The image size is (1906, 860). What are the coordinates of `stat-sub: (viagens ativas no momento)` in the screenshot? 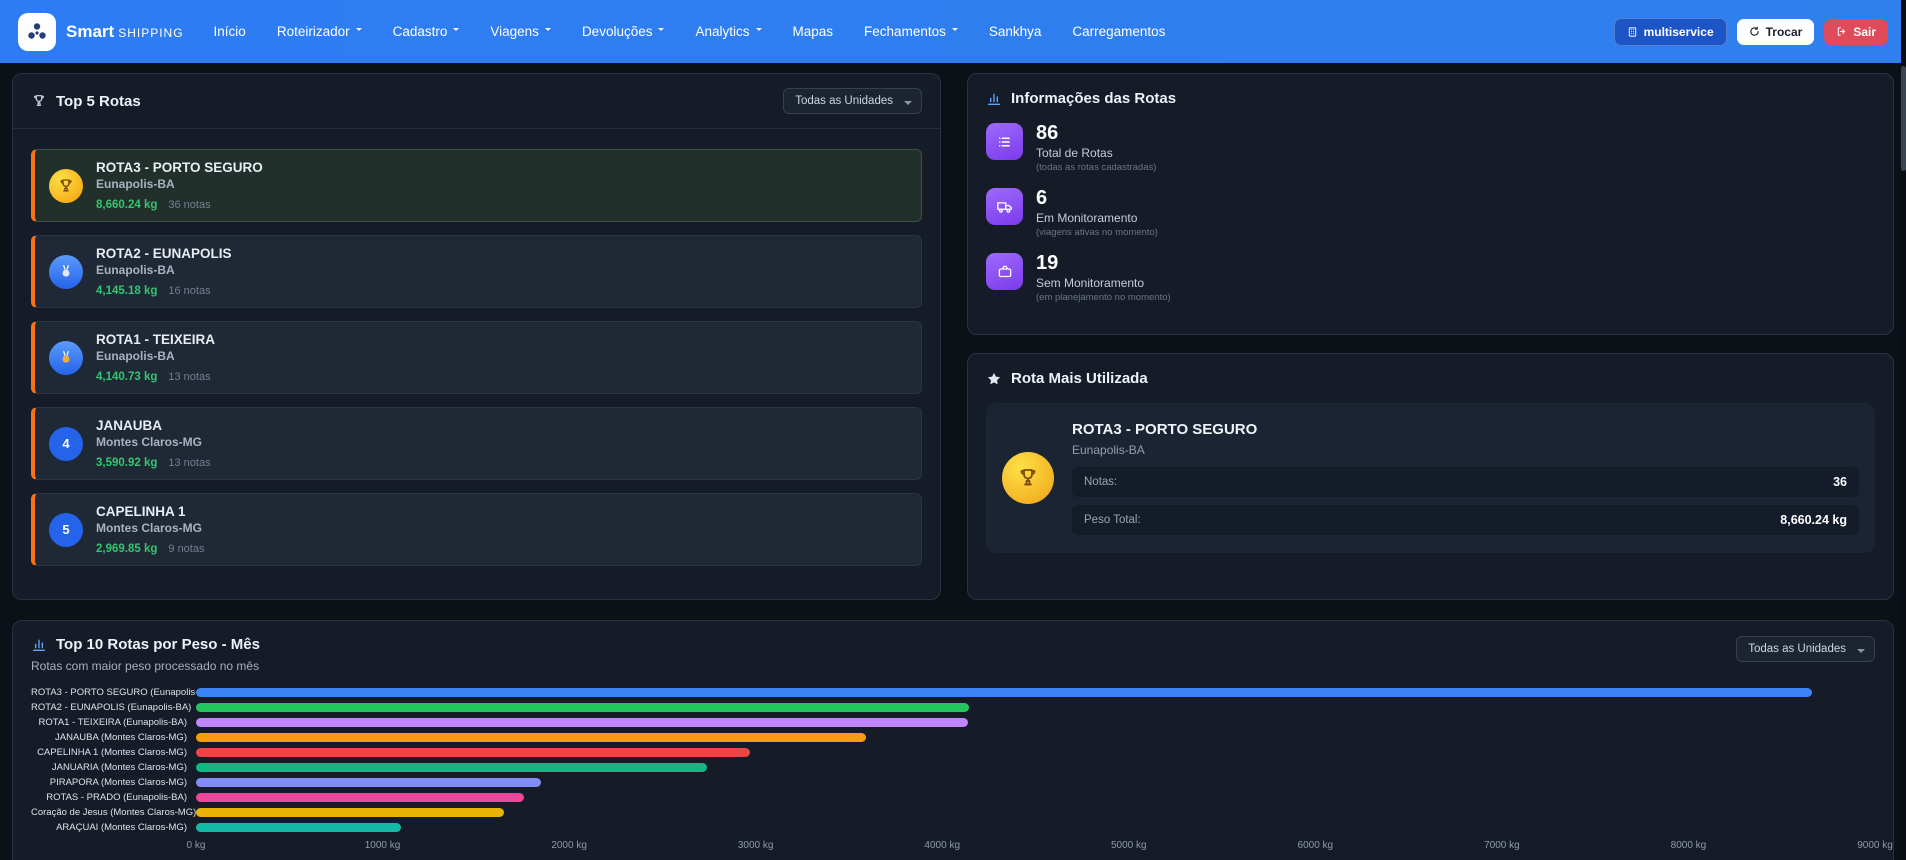 It's located at (1097, 232).